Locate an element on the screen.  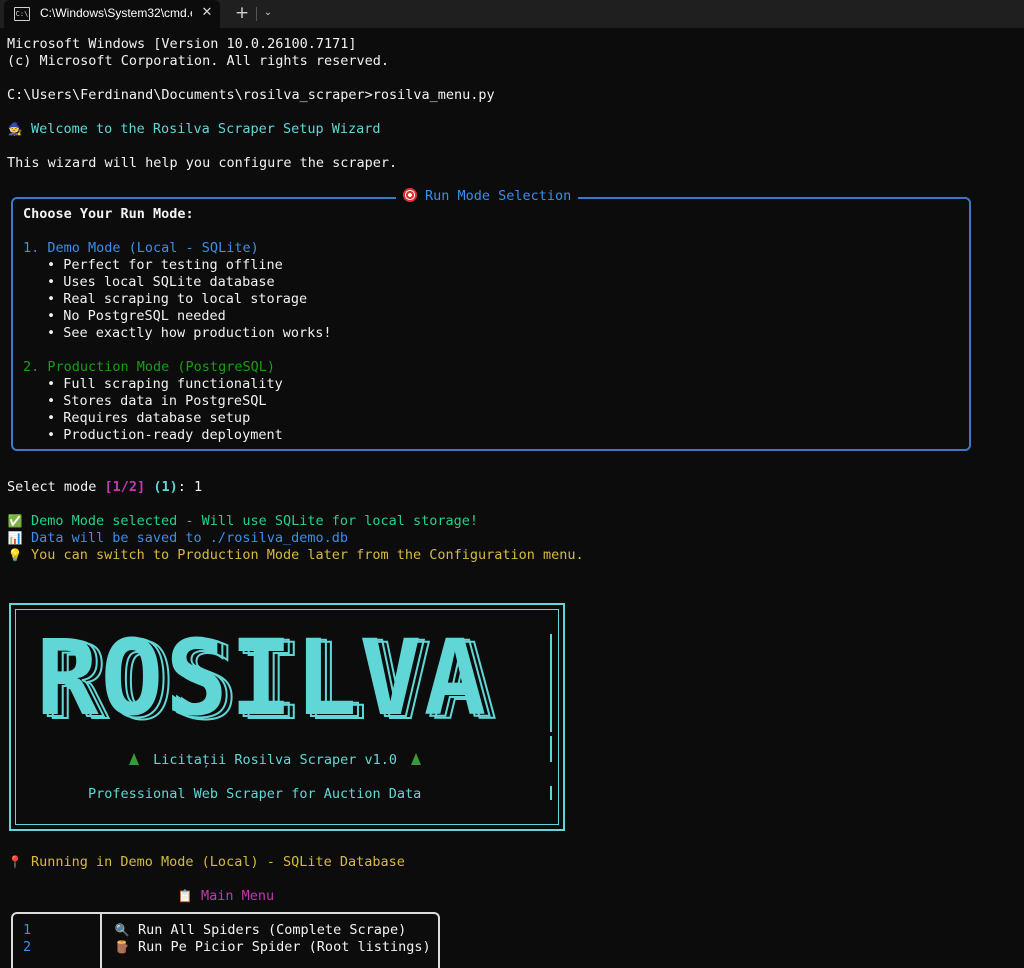
main-menu-divider is located at coordinates (101, 940).